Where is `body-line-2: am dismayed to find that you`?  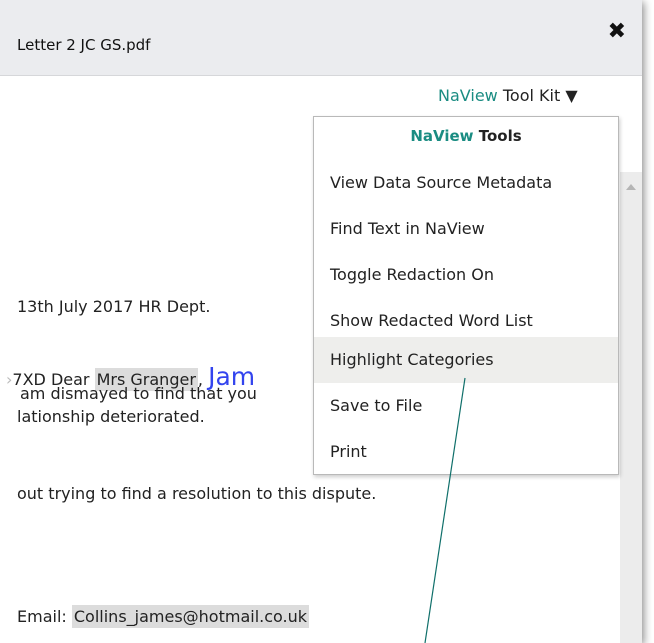 body-line-2: am dismayed to find that you is located at coordinates (138, 393).